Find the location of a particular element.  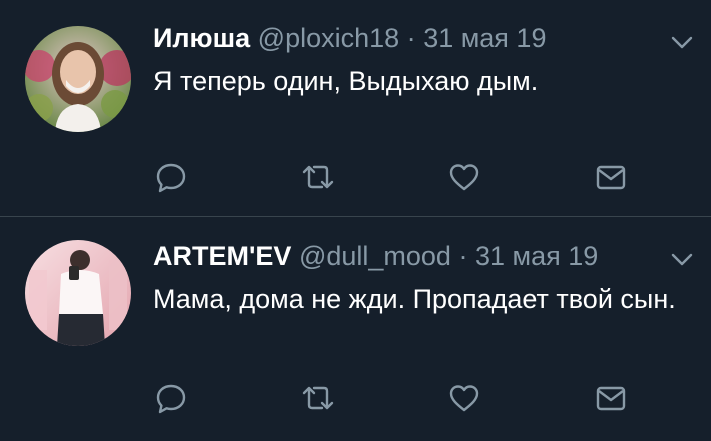

tweet-header: ARTEM'EV @dull_mood · 31 мая 19 is located at coordinates (375, 256).